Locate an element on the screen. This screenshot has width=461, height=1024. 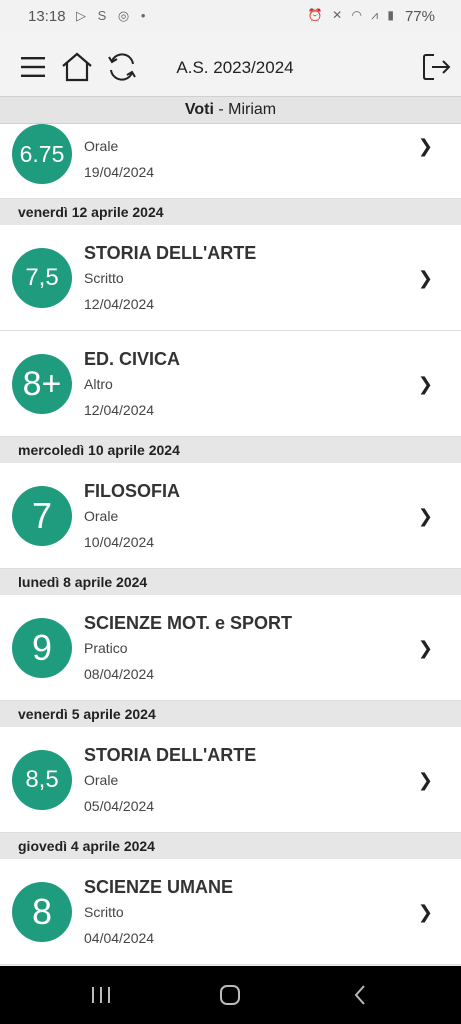
grade-badge: 7 is located at coordinates (42, 516).